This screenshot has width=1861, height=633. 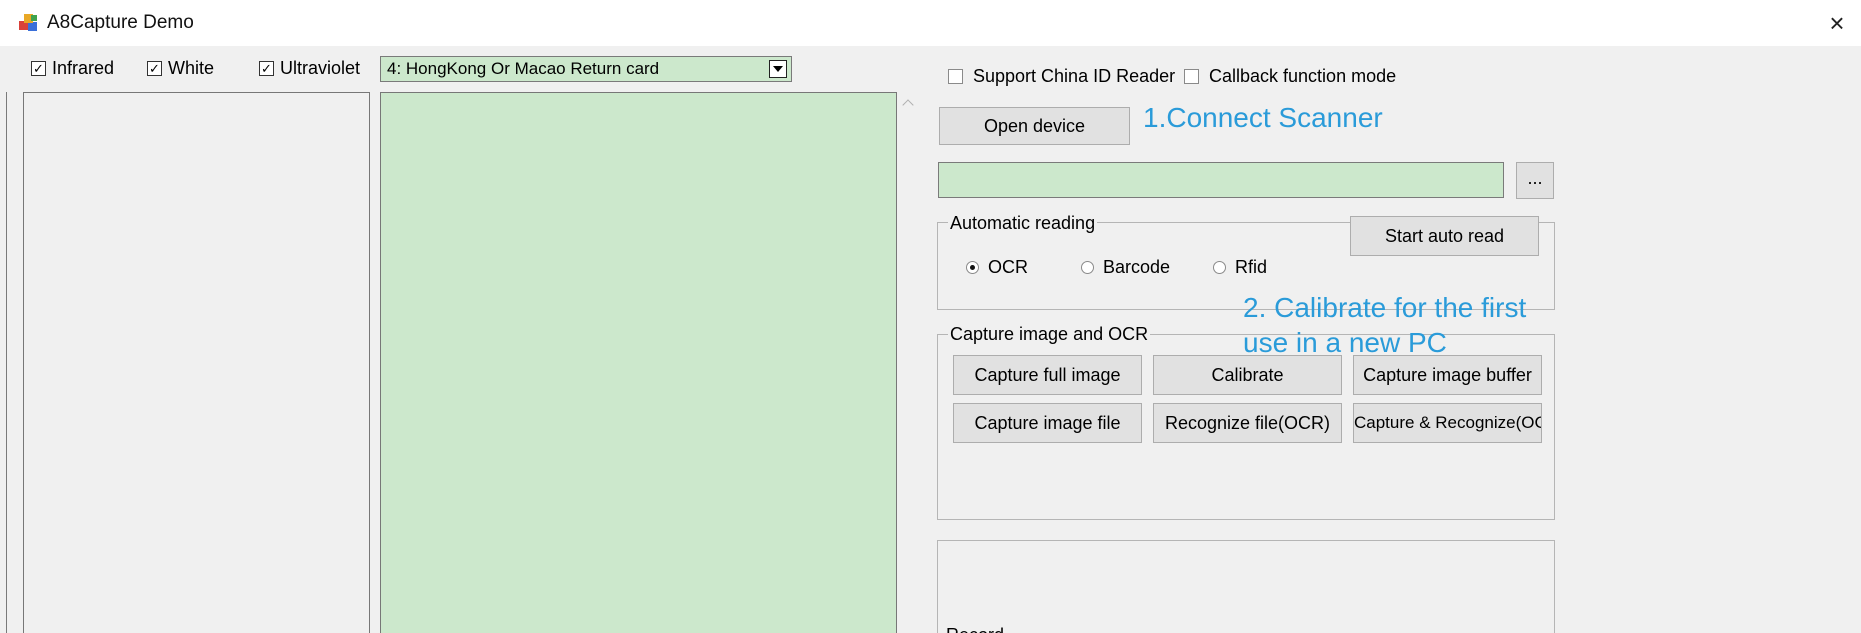 What do you see at coordinates (1303, 76) in the screenshot?
I see `callback-mode-label: Callback function mode` at bounding box center [1303, 76].